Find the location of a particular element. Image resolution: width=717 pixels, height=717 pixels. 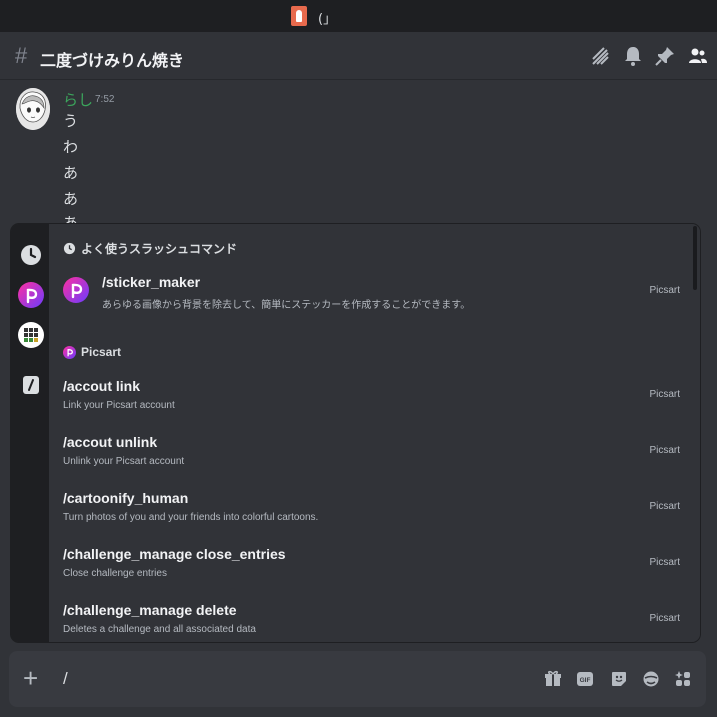

section-header-frequent: よく使うスラッシュコマンド is located at coordinates (150, 248).